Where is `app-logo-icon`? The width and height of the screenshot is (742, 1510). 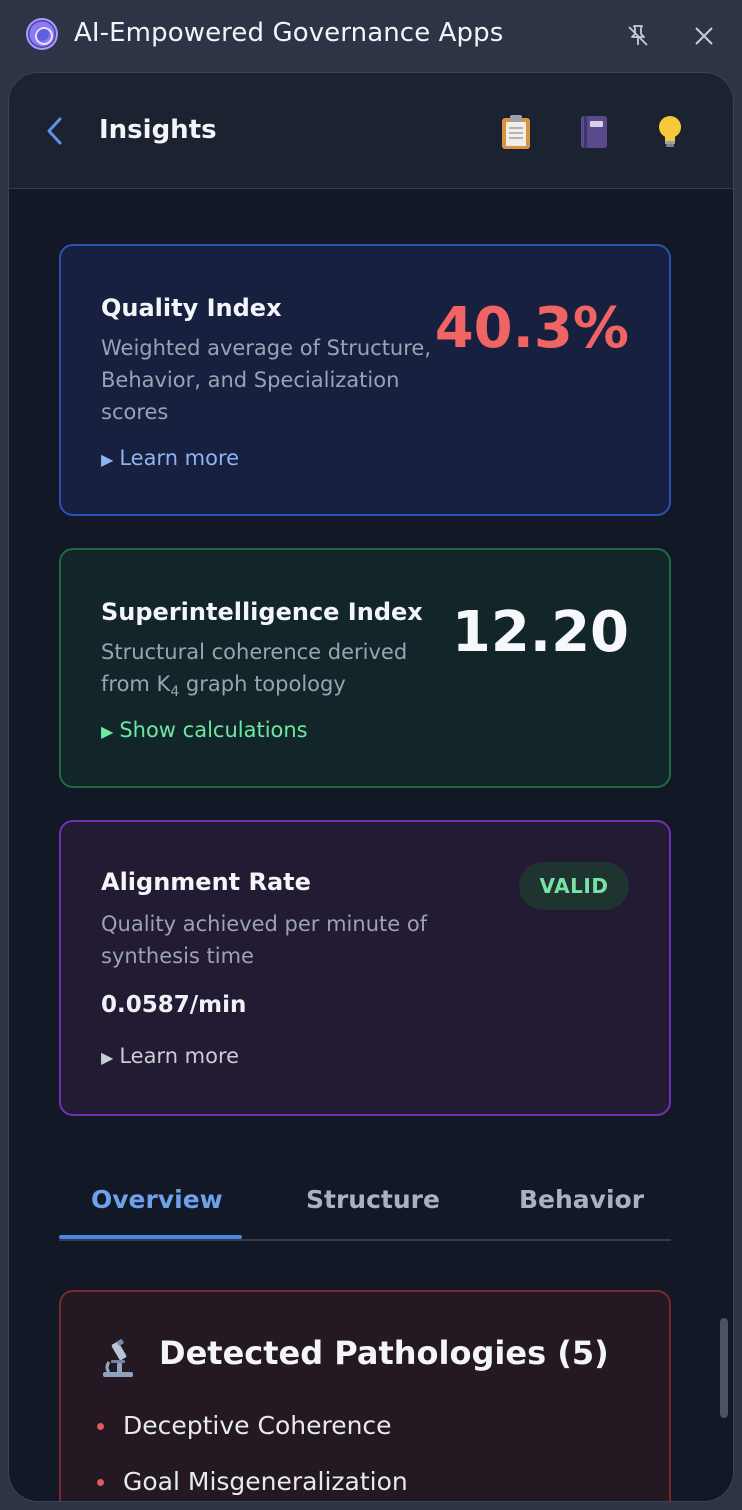 app-logo-icon is located at coordinates (42, 34).